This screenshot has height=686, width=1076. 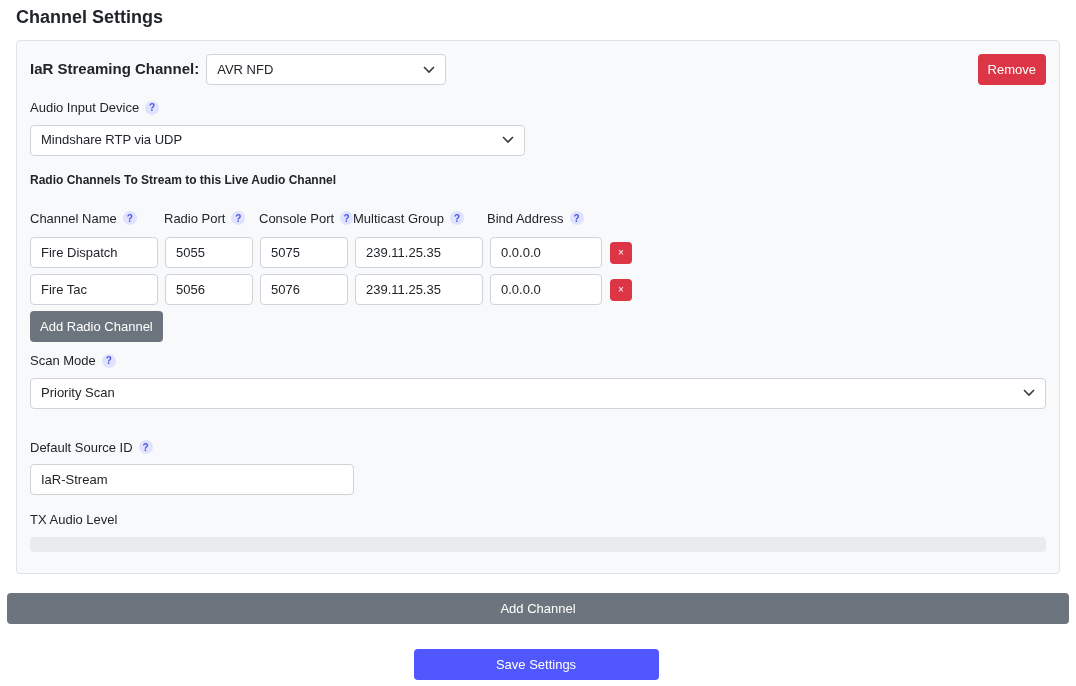 What do you see at coordinates (1011, 69) in the screenshot?
I see `remove-button: Remove` at bounding box center [1011, 69].